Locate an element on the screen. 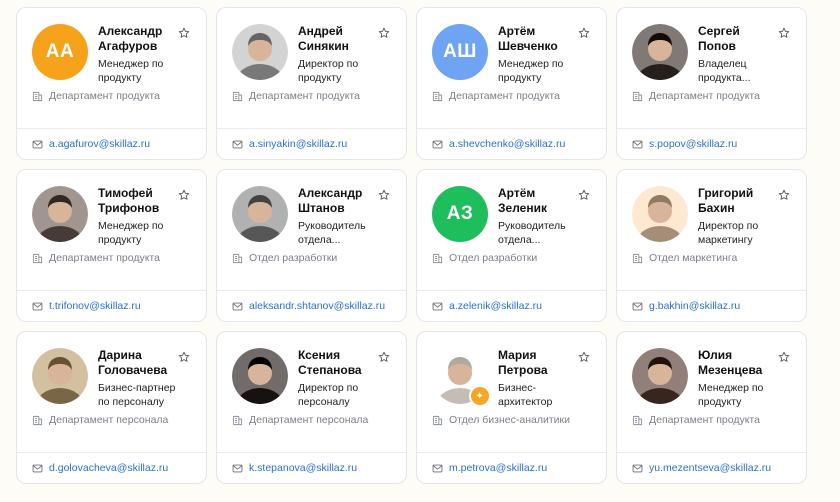  email-link: m.petrova@skillaz.ru is located at coordinates (489, 468).